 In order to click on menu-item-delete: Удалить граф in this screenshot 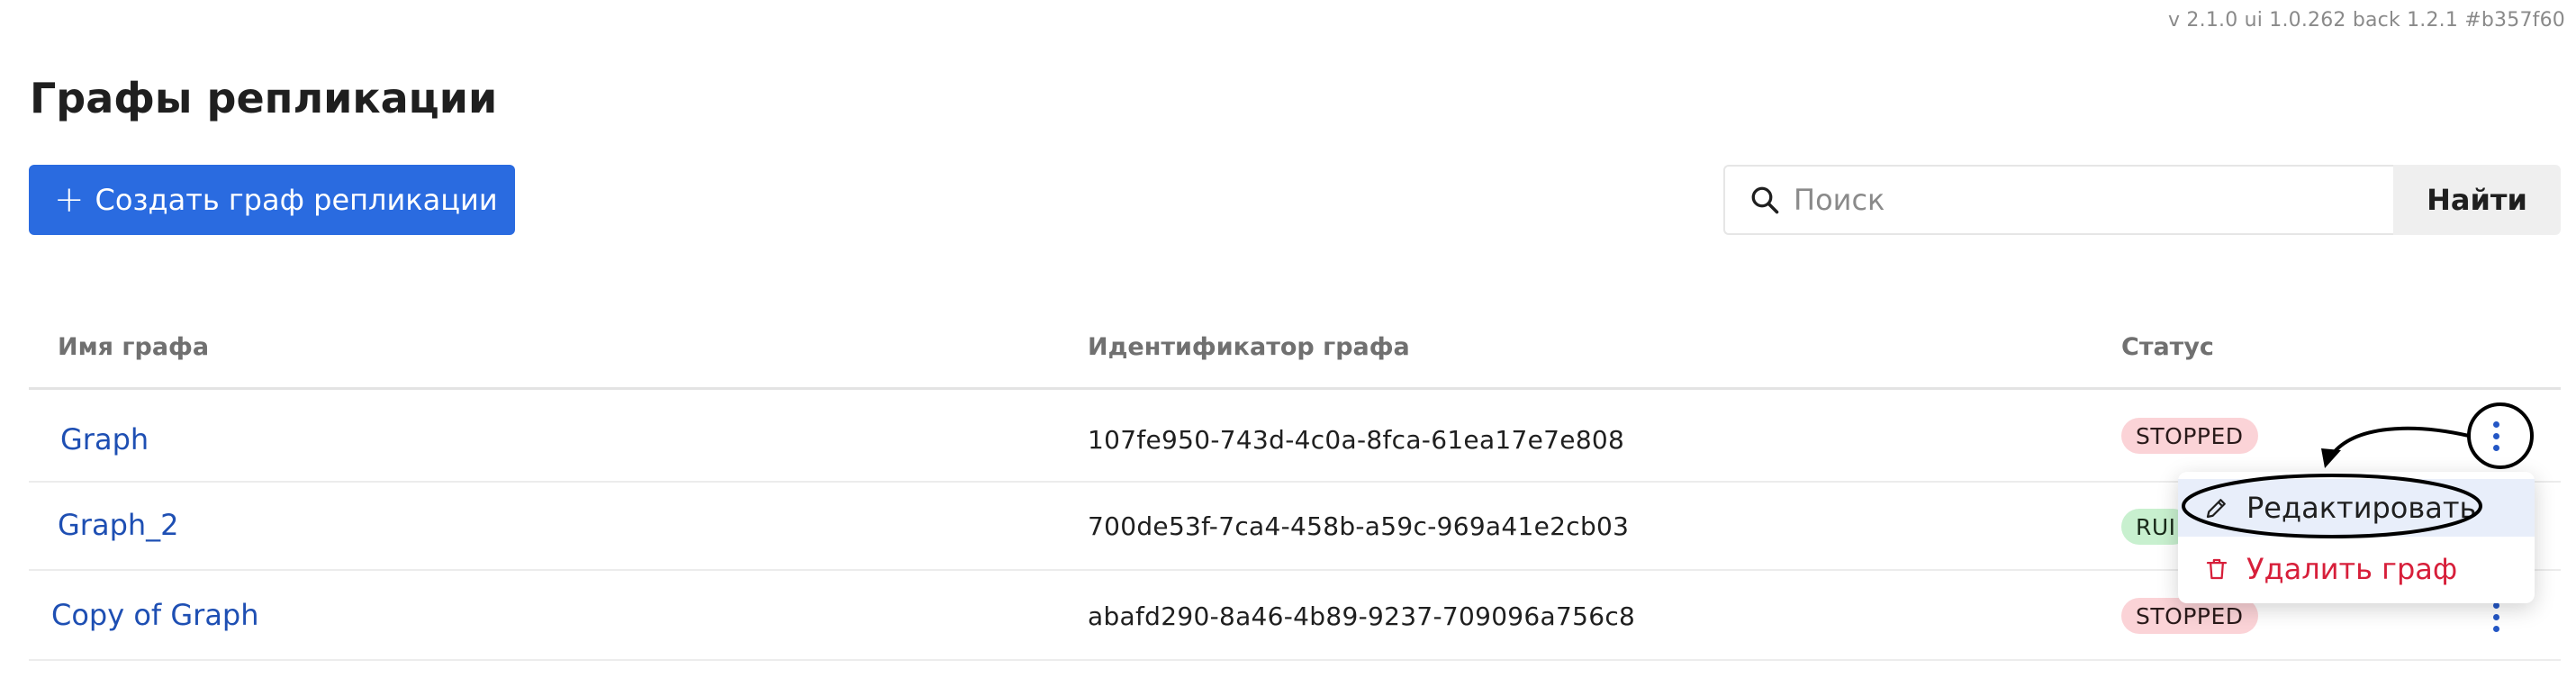, I will do `click(2356, 569)`.